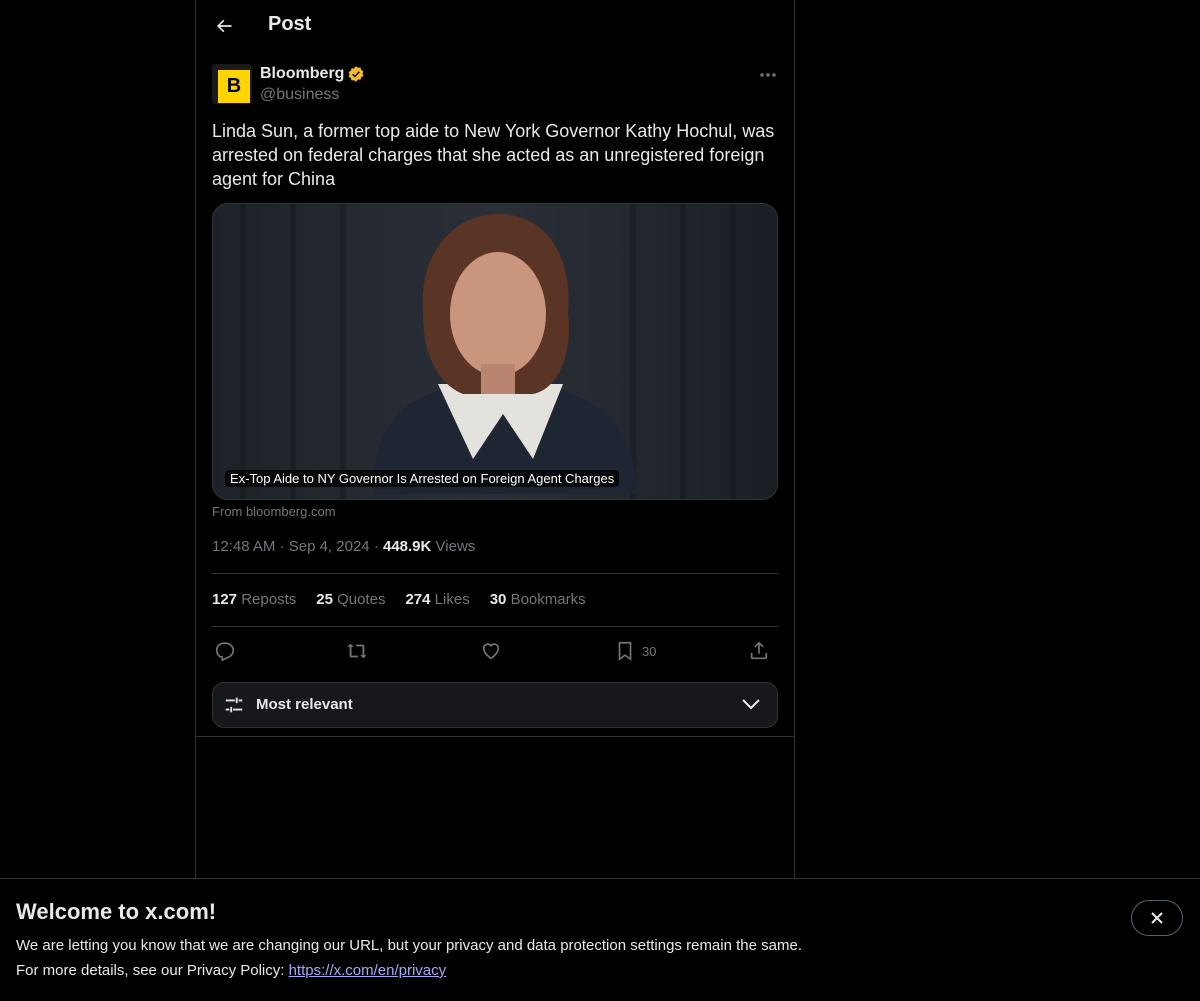  What do you see at coordinates (290, 24) in the screenshot?
I see `page-title: Post` at bounding box center [290, 24].